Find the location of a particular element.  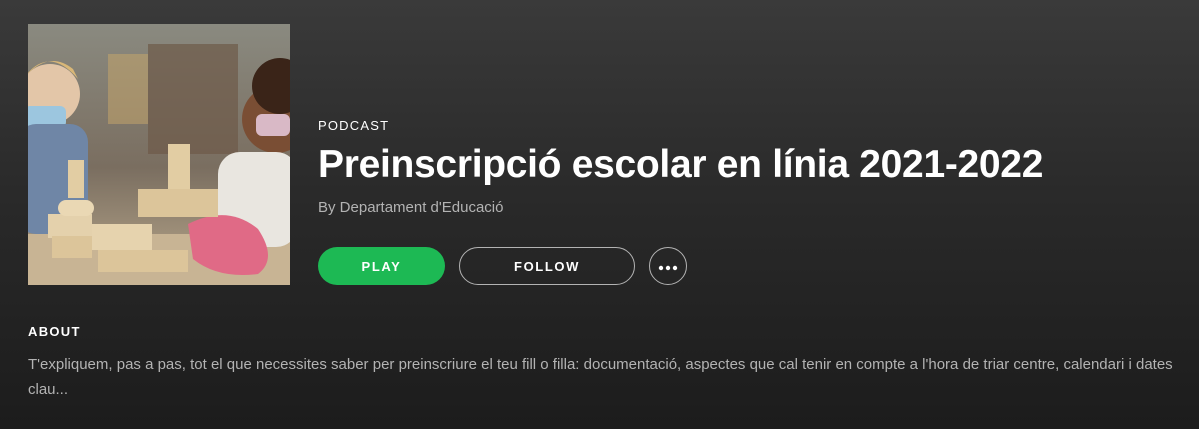

more-options-button is located at coordinates (668, 266).